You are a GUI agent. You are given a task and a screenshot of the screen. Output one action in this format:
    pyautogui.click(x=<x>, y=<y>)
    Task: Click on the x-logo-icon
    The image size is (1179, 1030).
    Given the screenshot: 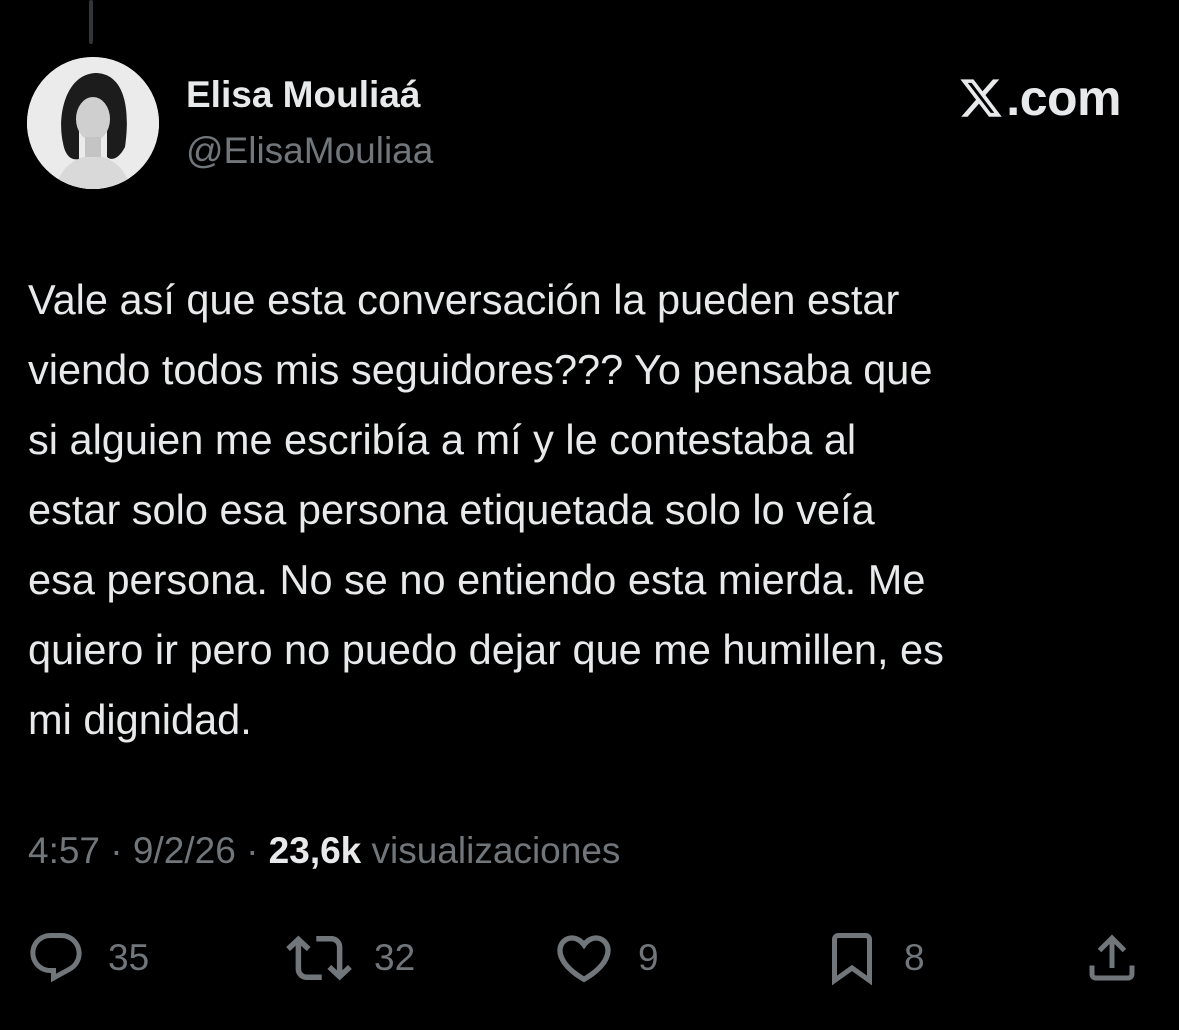 What is the action you would take?
    pyautogui.click(x=981, y=98)
    